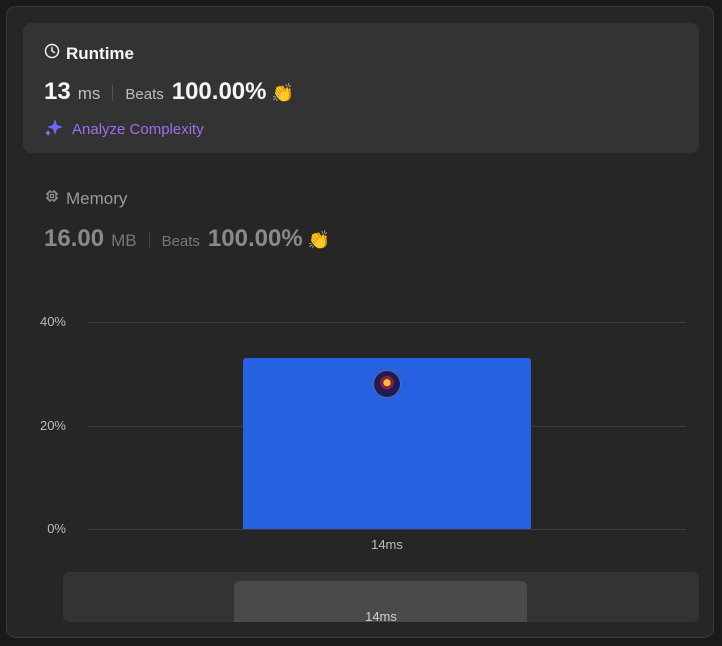 Image resolution: width=722 pixels, height=646 pixels. What do you see at coordinates (169, 92) in the screenshot?
I see `runtime-stats: 13 ms Beats 100.00% 👏` at bounding box center [169, 92].